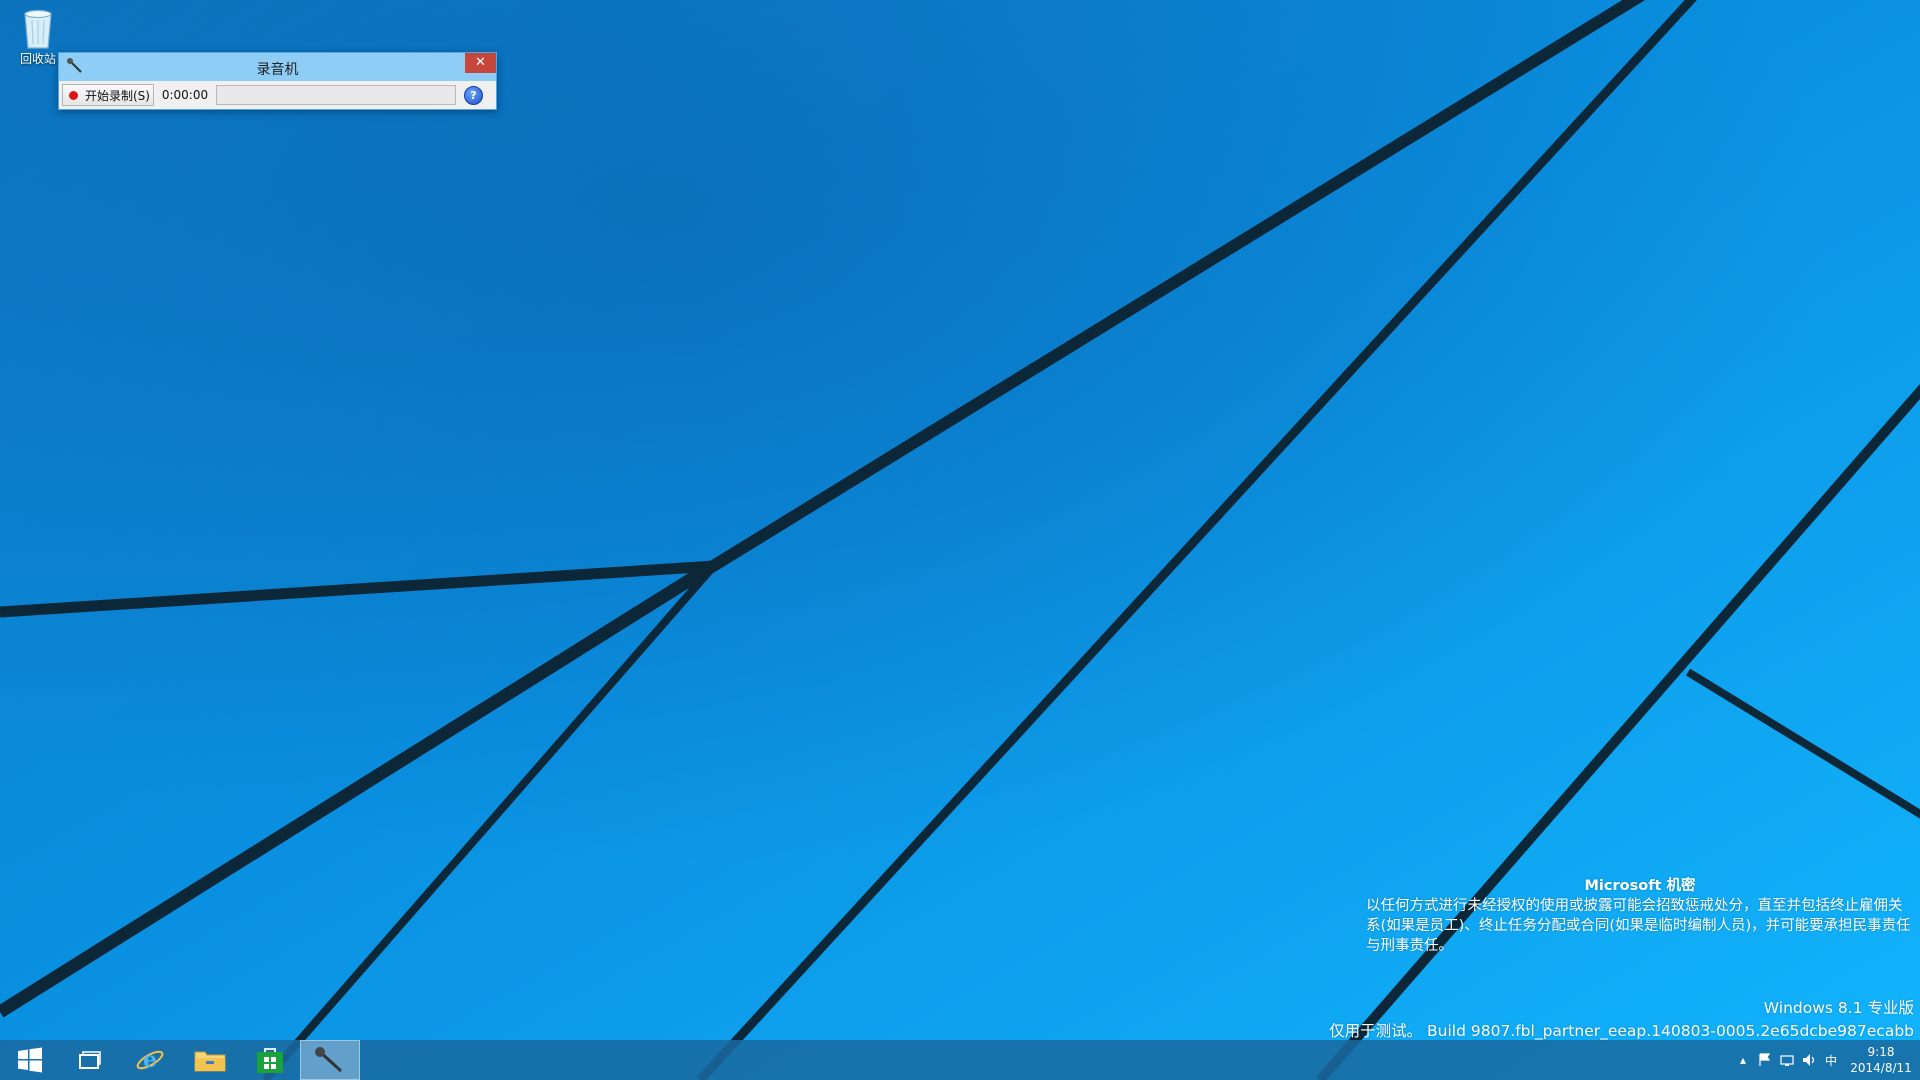 The width and height of the screenshot is (1920, 1080). Describe the element at coordinates (38, 29) in the screenshot. I see `recycle-bin-icon` at that location.